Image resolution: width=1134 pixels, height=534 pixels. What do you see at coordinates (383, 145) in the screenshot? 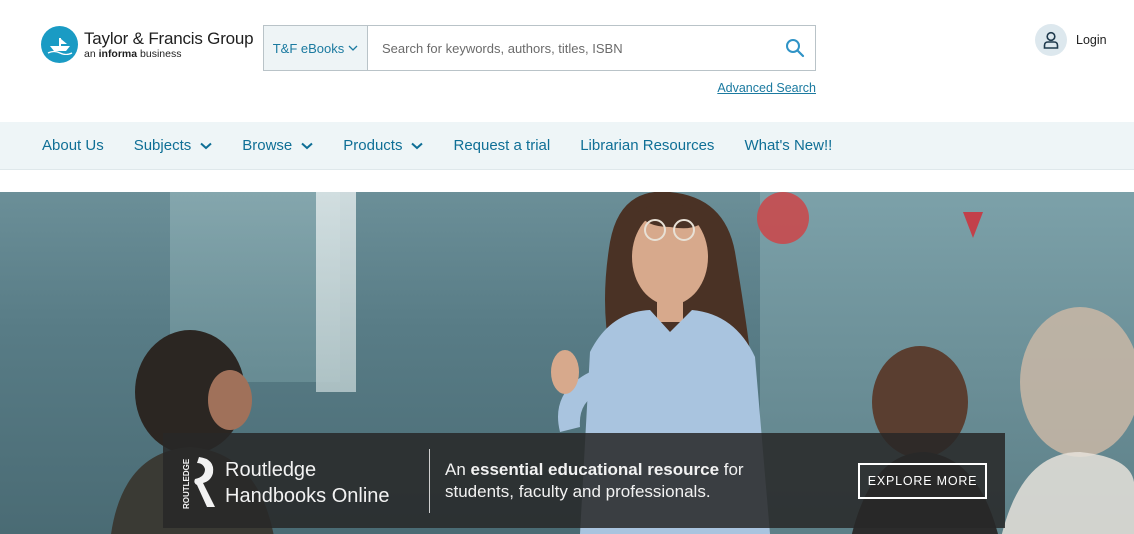
I see `nav-products: Products` at bounding box center [383, 145].